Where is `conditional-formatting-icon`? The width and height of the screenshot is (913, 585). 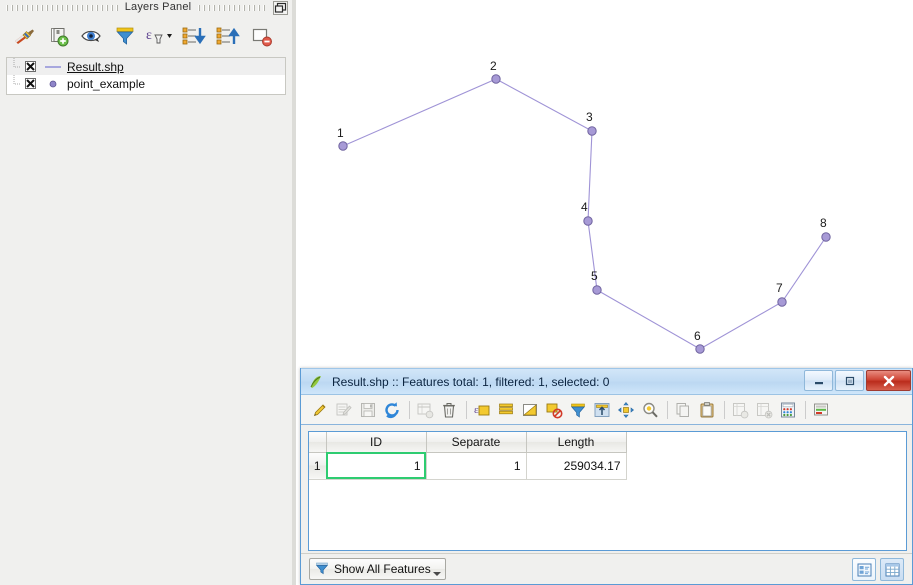 conditional-formatting-icon is located at coordinates (821, 410).